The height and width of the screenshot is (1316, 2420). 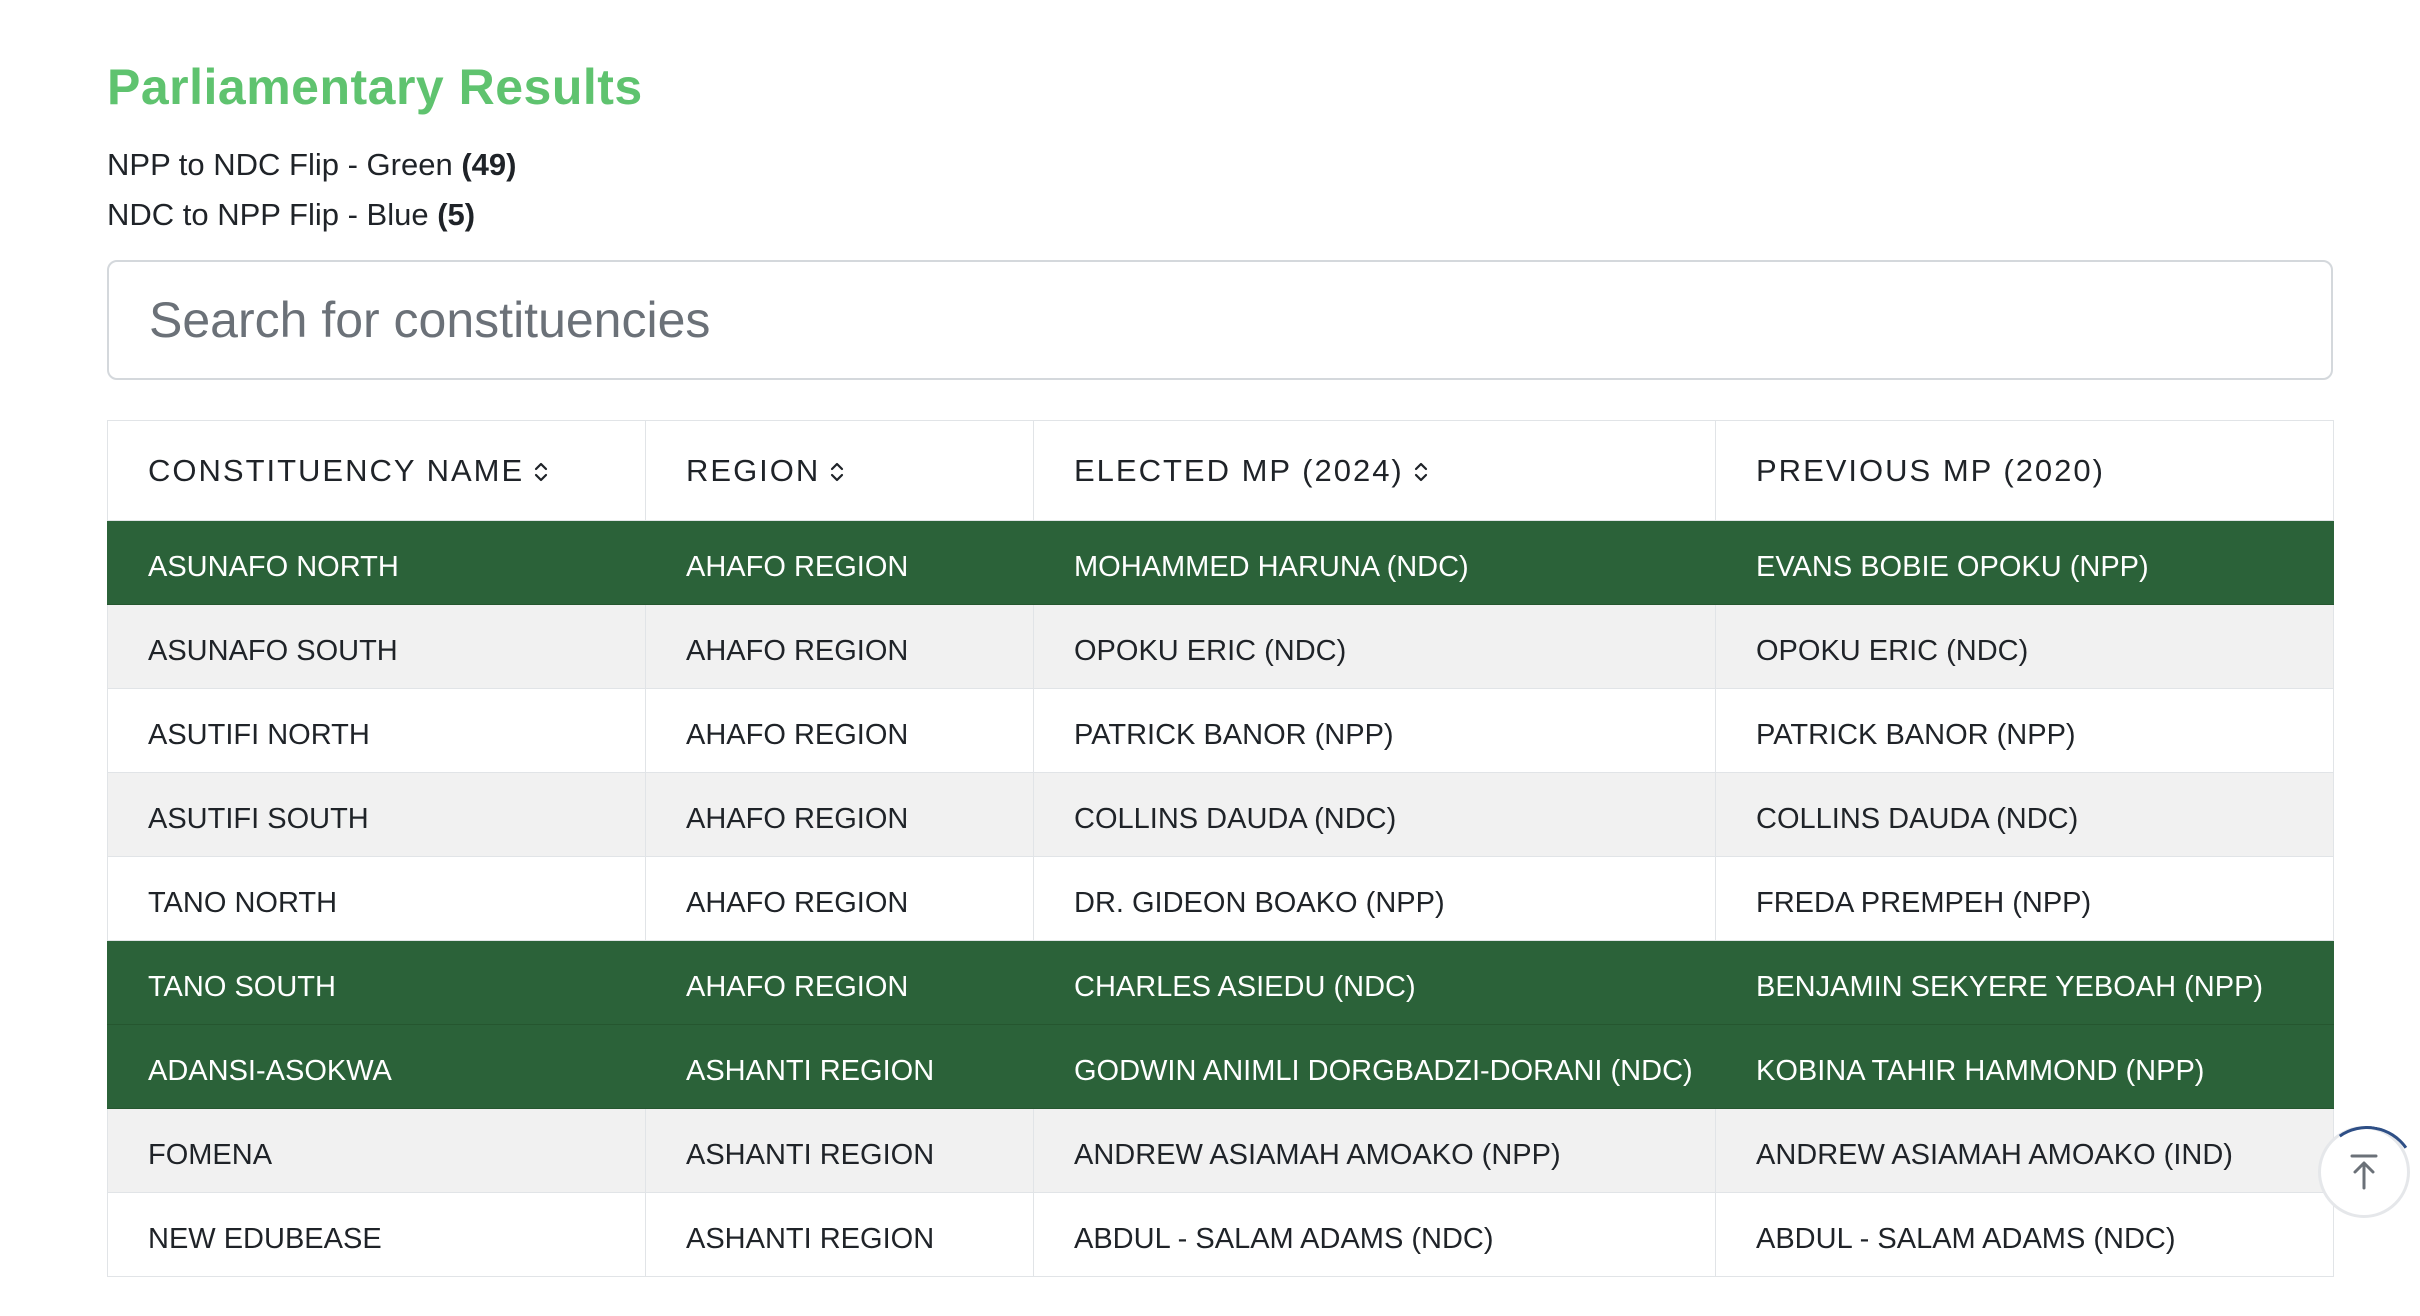 What do you see at coordinates (2024, 1066) in the screenshot?
I see `cell-previous-mp: KOBINA TAHIR HAMMOND (NPP)` at bounding box center [2024, 1066].